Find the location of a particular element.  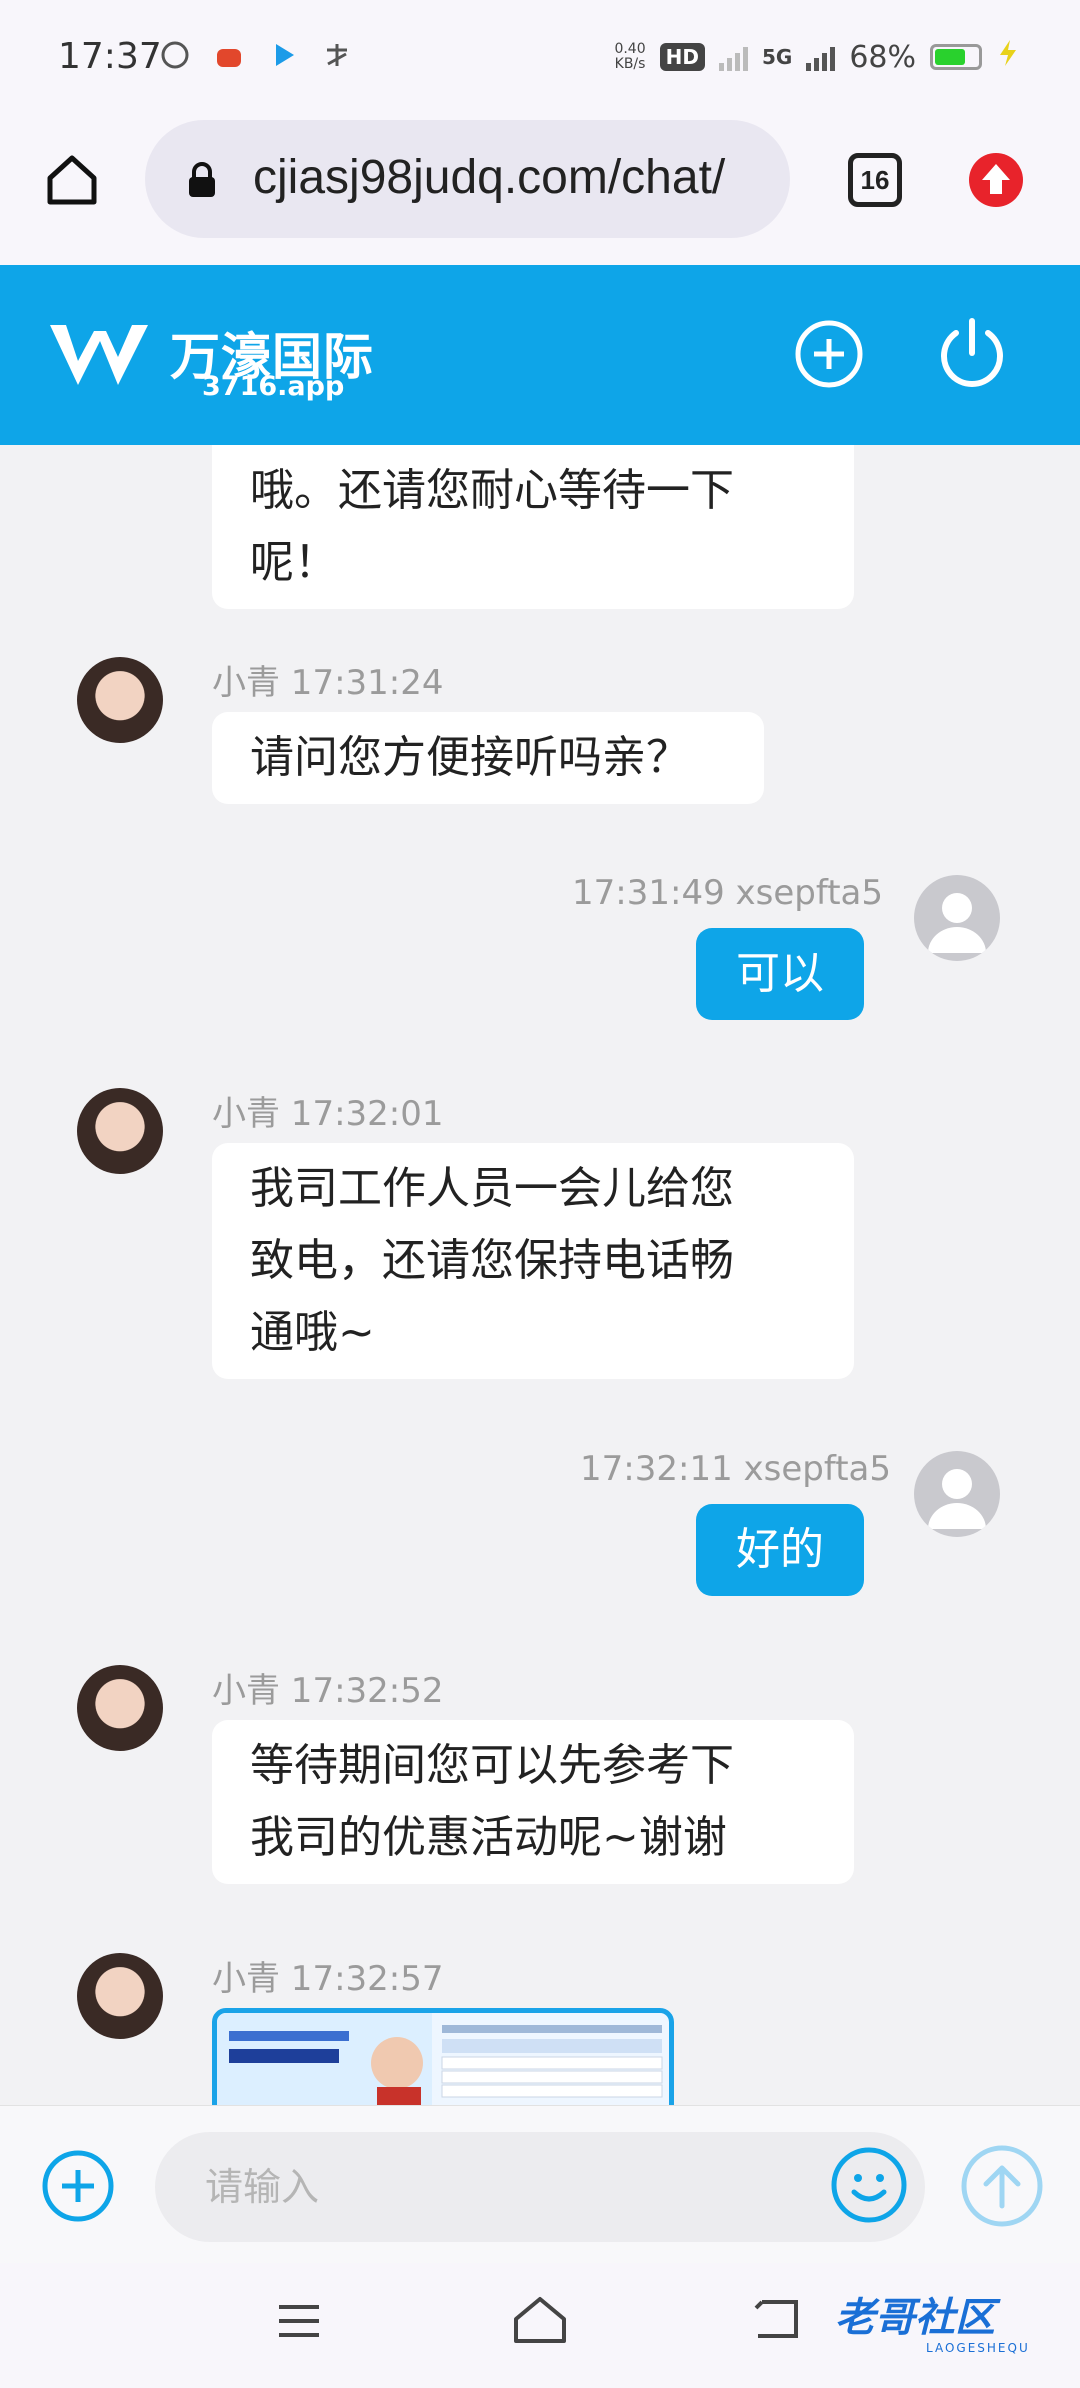

message-bubble-agent: 等待期间您可以先参考下 我司的优惠活动呢~谢谢 is located at coordinates (533, 1802).